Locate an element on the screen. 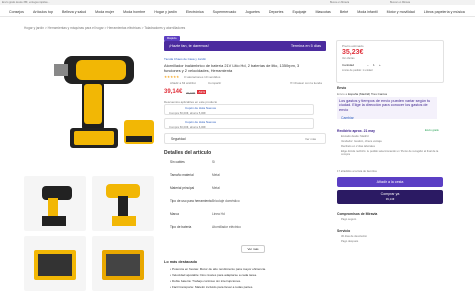 Image resolution: width=475 pixels, height=303 pixels. quantity-value: 1 is located at coordinates (374, 65).